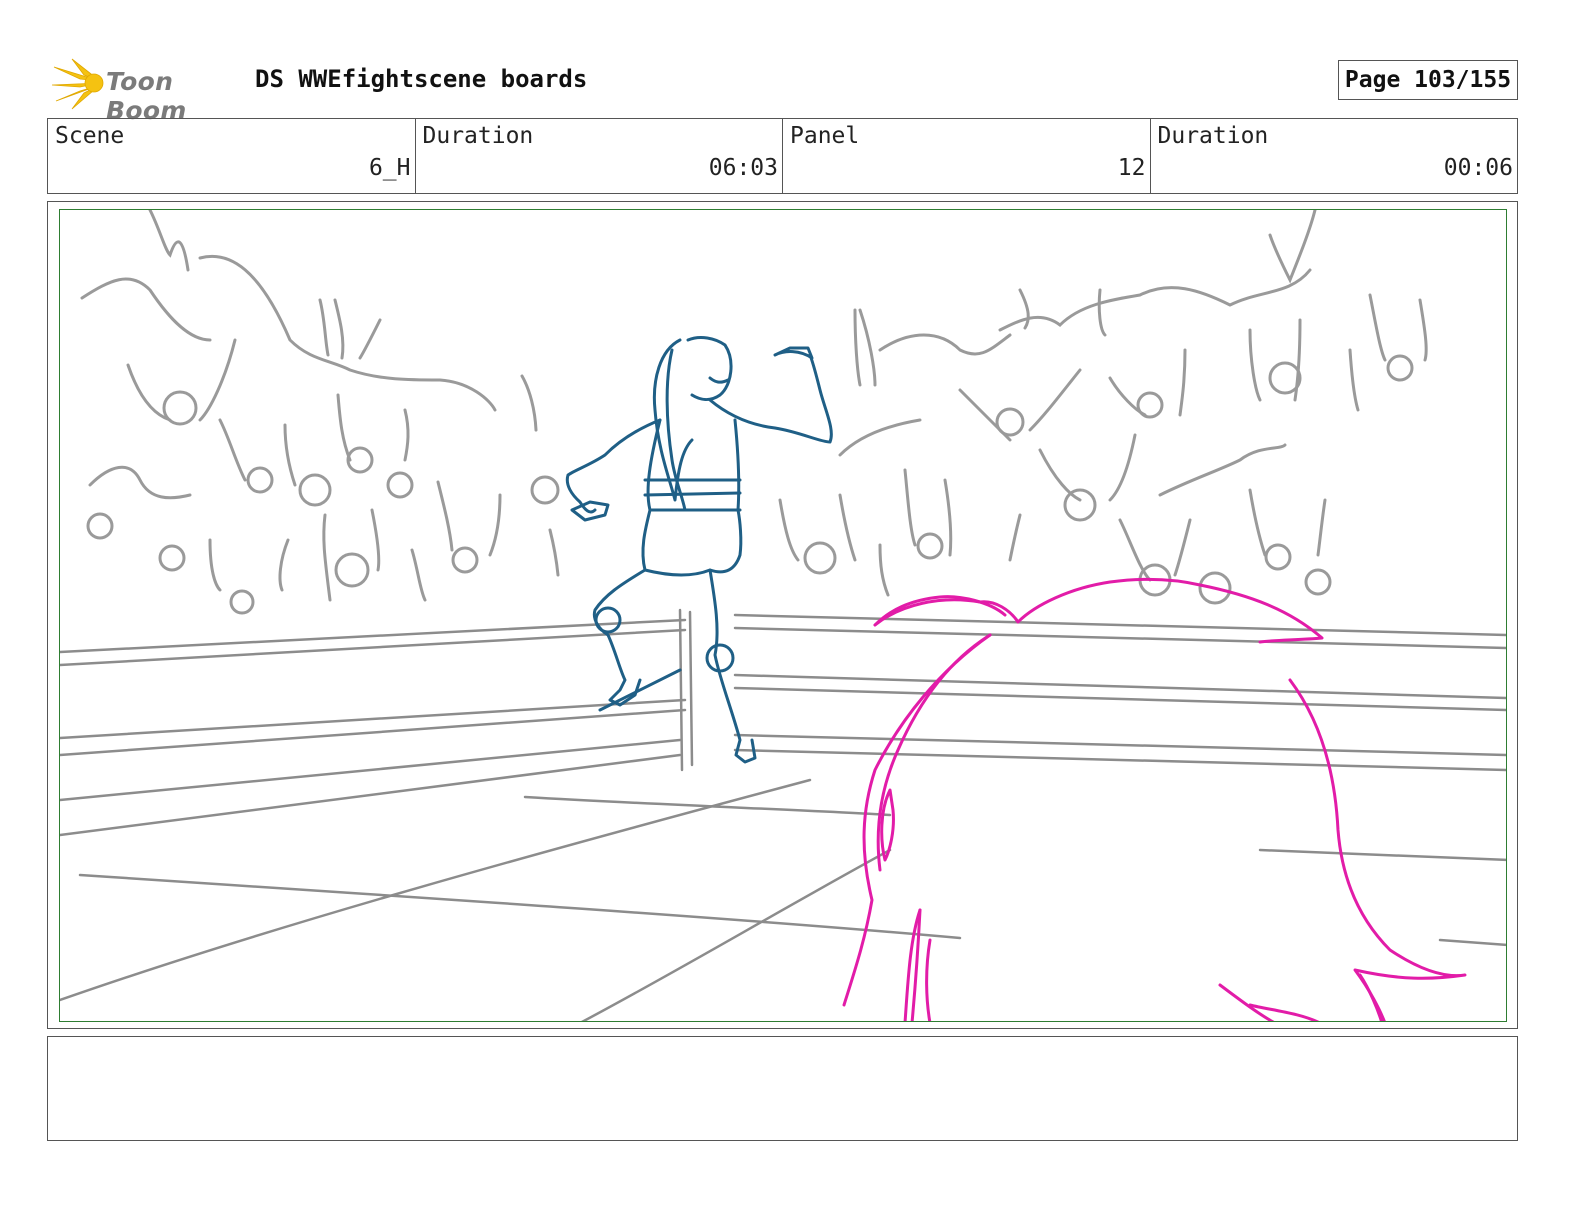 The height and width of the screenshot is (1224, 1584). What do you see at coordinates (77, 84) in the screenshot?
I see `starburst-icon` at bounding box center [77, 84].